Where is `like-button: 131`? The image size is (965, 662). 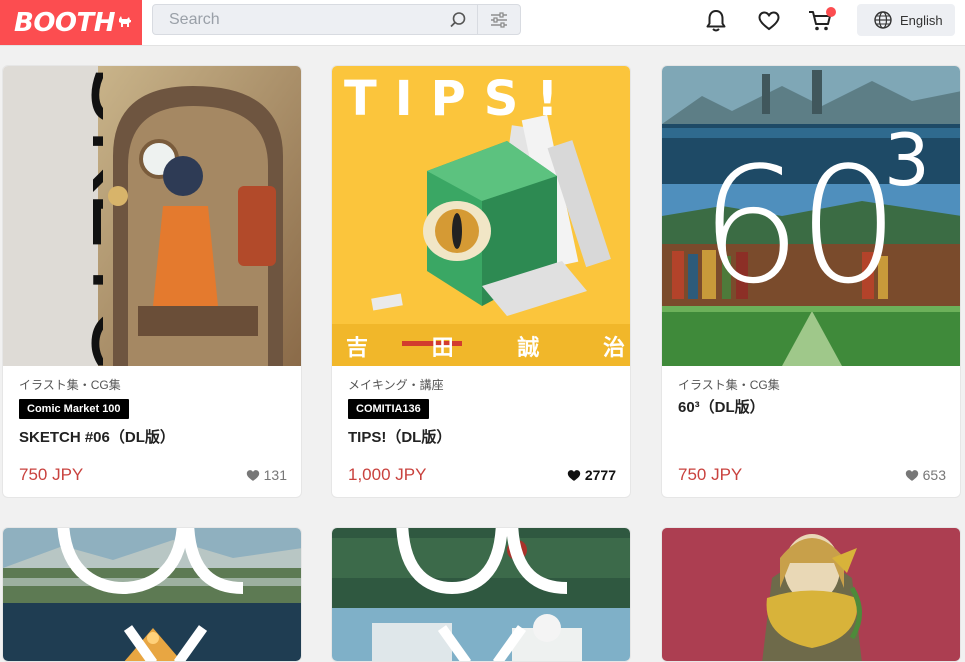 like-button: 131 is located at coordinates (266, 475).